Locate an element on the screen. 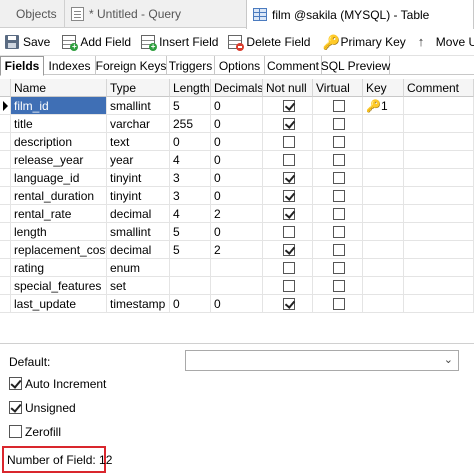 This screenshot has width=474, height=475. table-row: title varchar 255 0 is located at coordinates (237, 124).